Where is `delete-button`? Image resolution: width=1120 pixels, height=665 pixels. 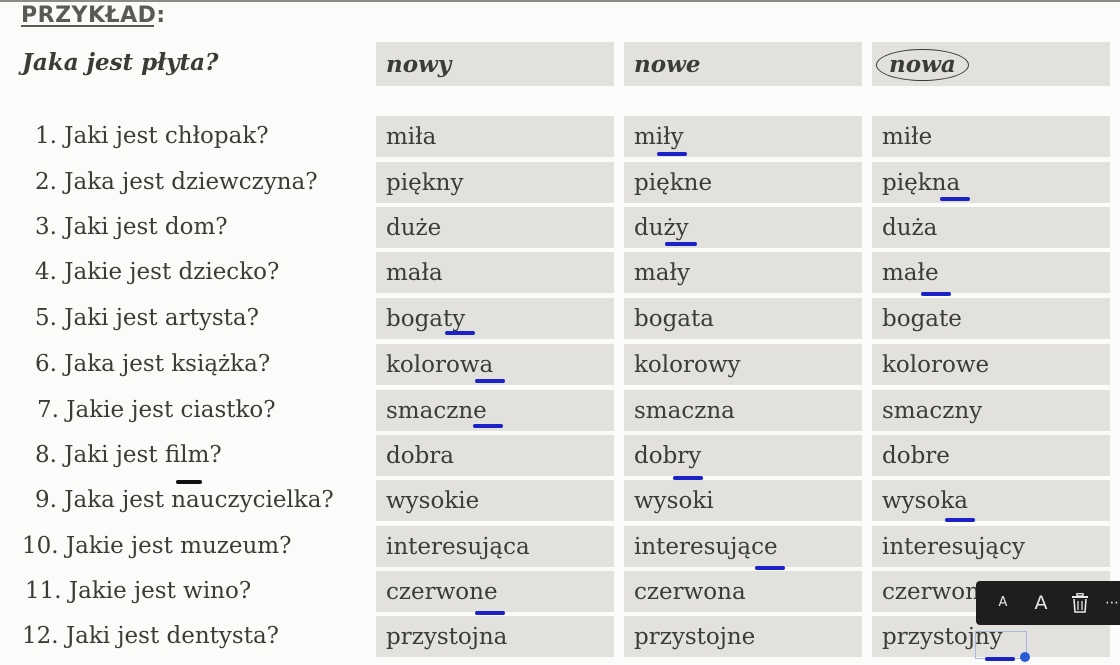 delete-button is located at coordinates (1080, 603).